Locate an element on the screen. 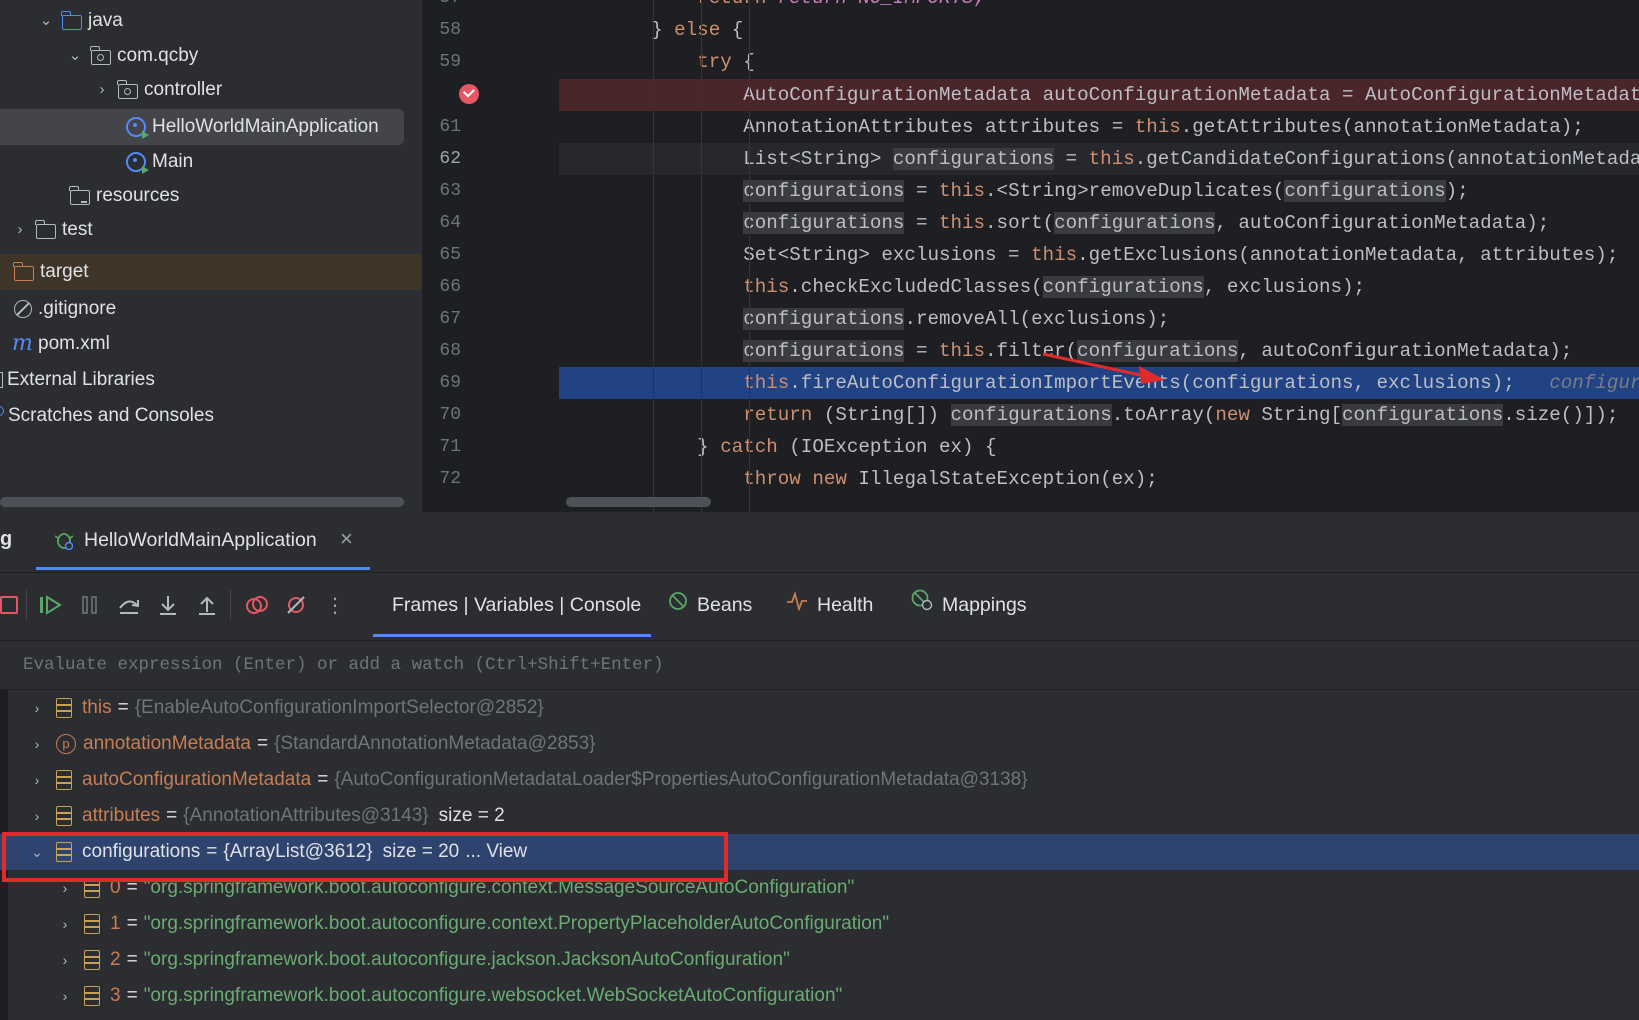  editor-horizontal-scrollbar is located at coordinates (638, 502).